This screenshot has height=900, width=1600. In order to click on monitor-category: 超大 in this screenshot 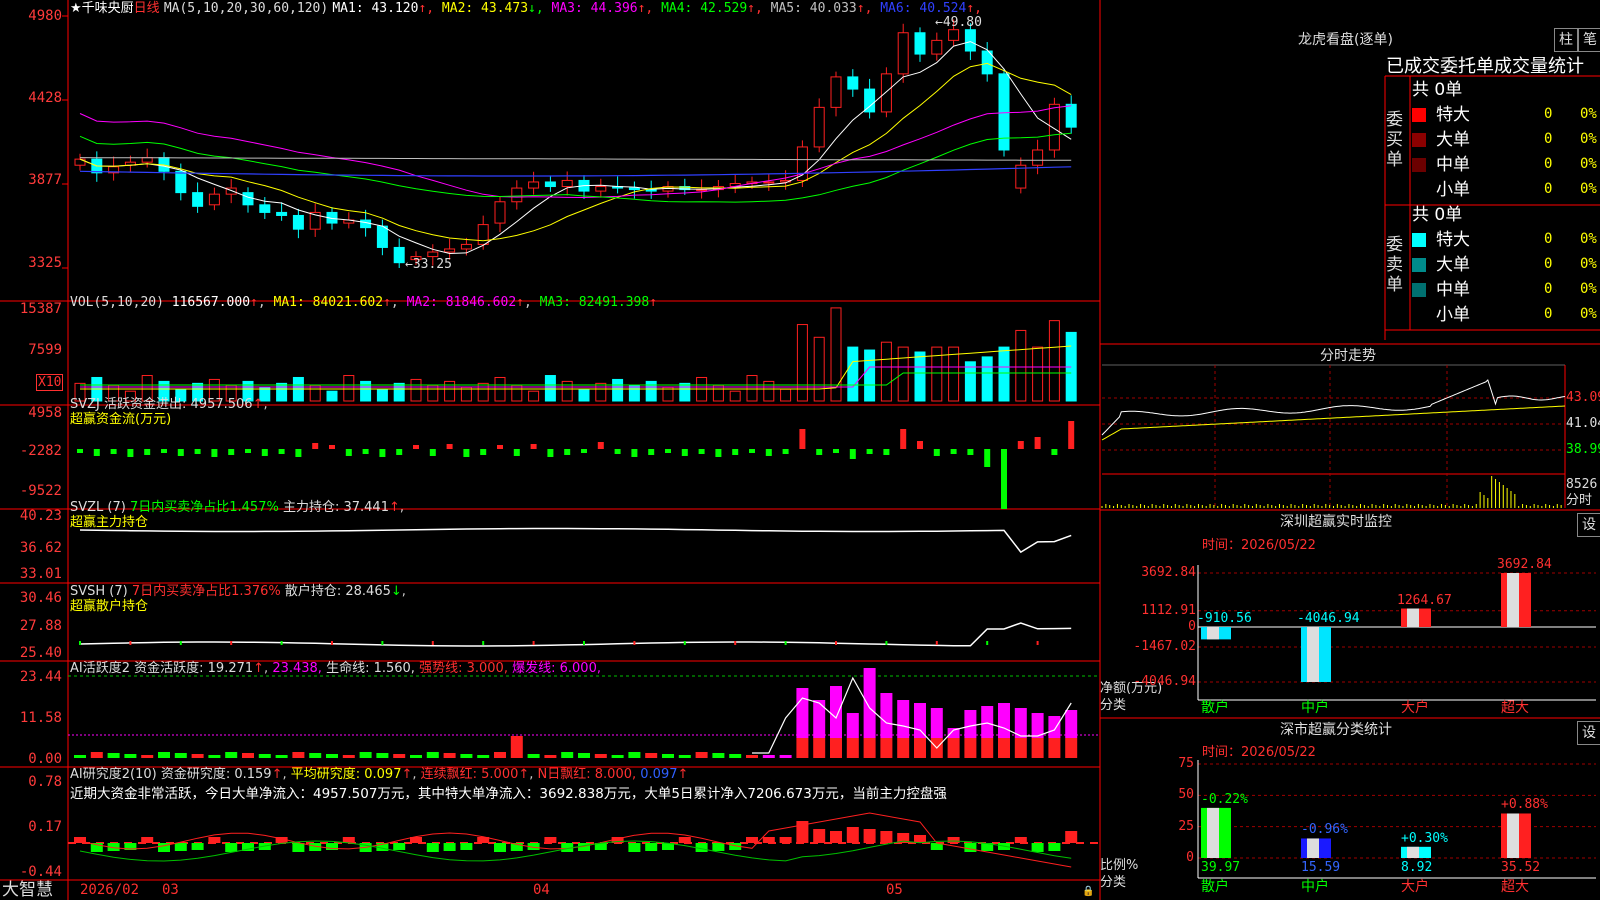, I will do `click(1515, 708)`.